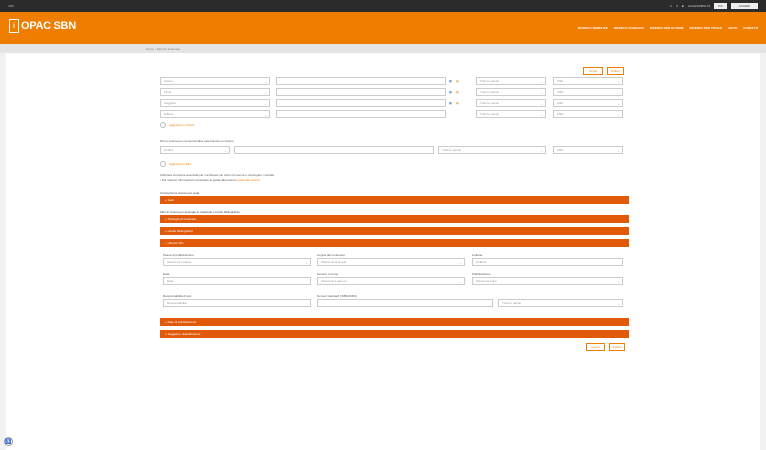  What do you see at coordinates (168, 92) in the screenshot?
I see `criteria-field-value: Titolo` at bounding box center [168, 92].